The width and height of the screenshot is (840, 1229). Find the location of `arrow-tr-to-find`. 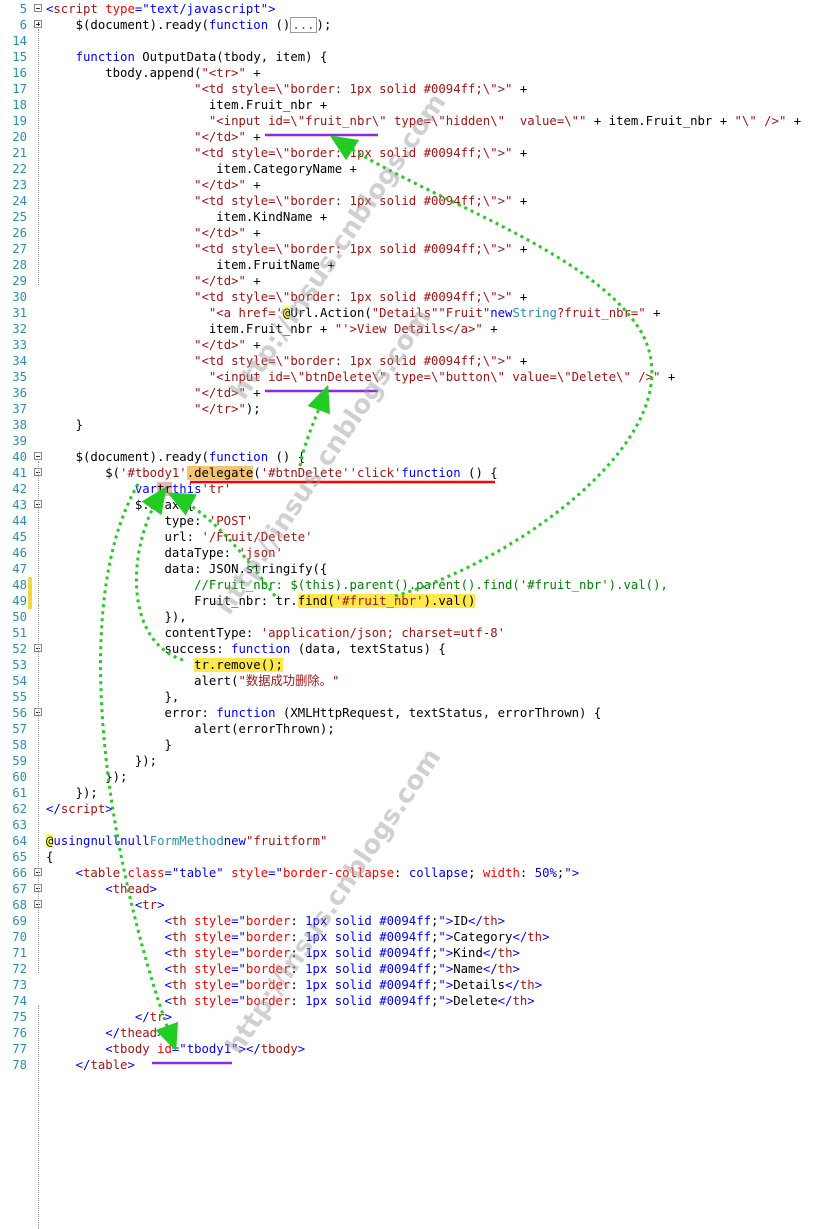

arrow-tr-to-find is located at coordinates (222, 544).